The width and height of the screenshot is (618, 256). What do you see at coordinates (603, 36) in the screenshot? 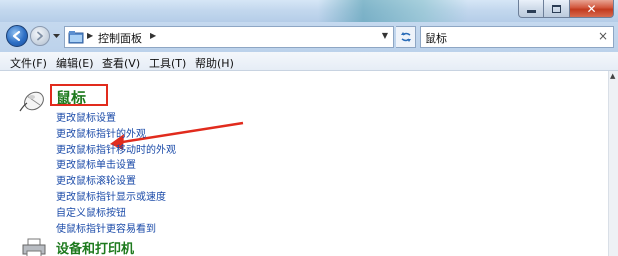
I see `clear-icon: ×` at bounding box center [603, 36].